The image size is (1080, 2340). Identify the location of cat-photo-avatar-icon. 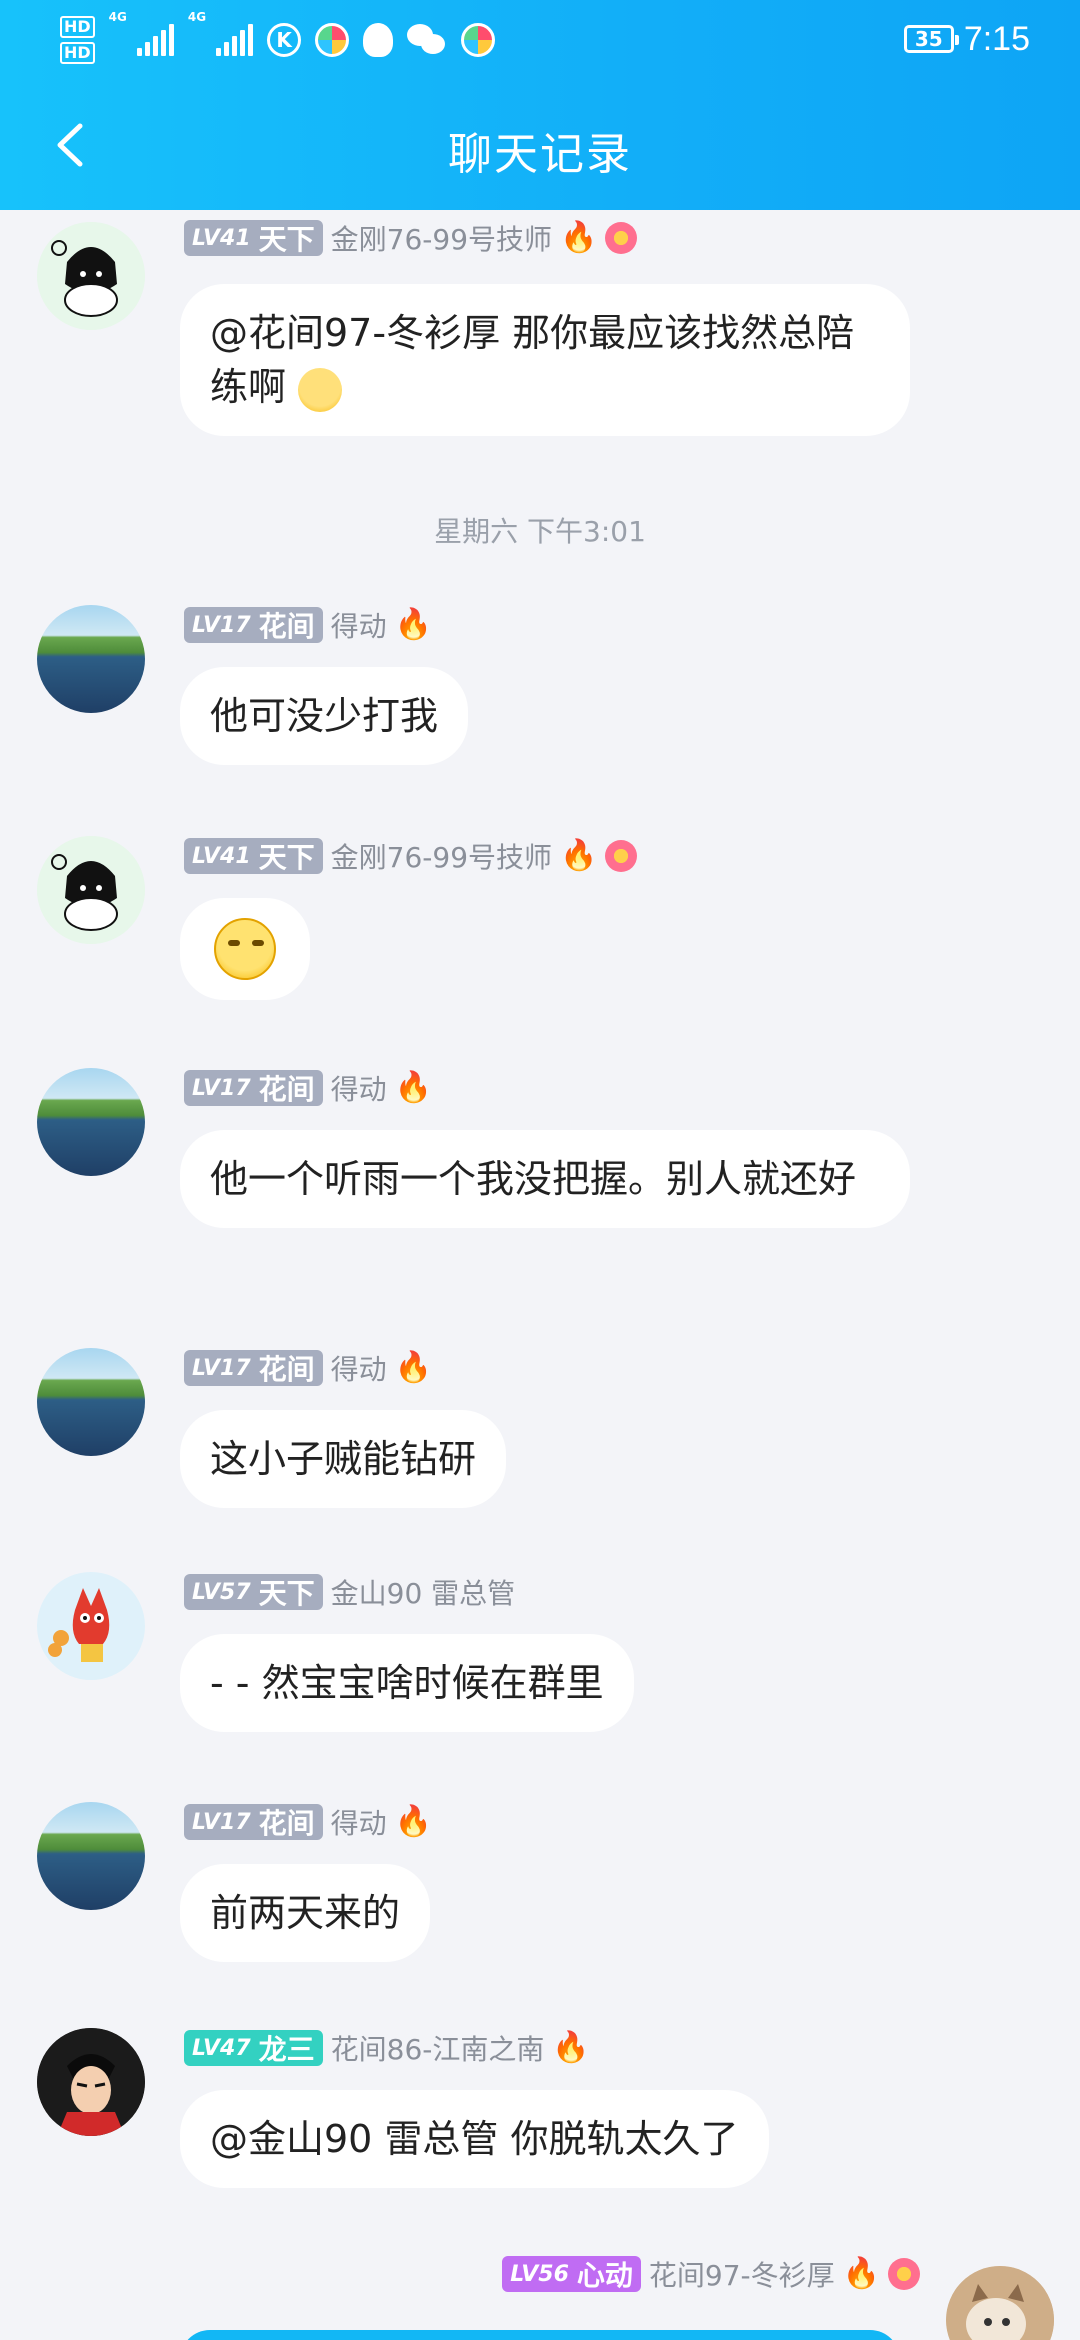
(1000, 2303).